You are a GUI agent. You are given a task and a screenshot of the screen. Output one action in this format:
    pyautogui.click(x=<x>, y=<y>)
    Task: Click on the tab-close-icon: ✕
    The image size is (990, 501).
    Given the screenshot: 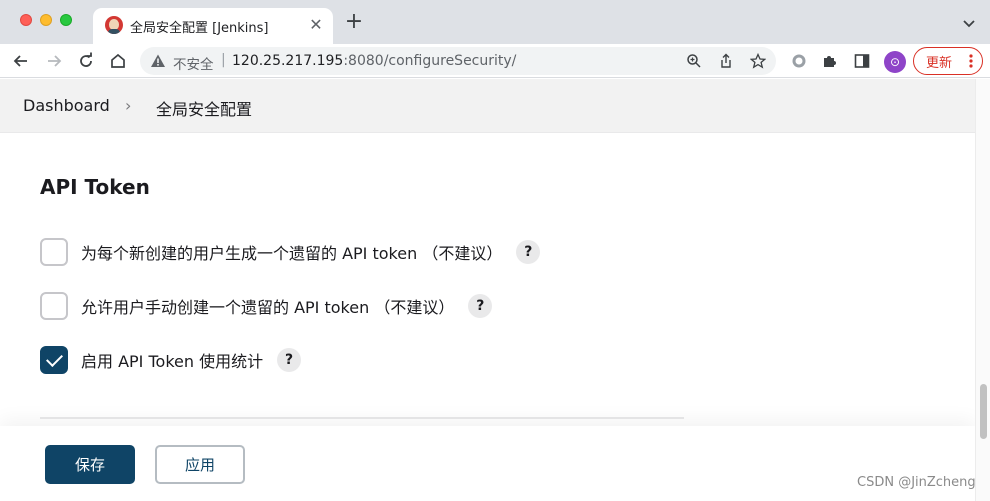 What is the action you would take?
    pyautogui.click(x=316, y=25)
    